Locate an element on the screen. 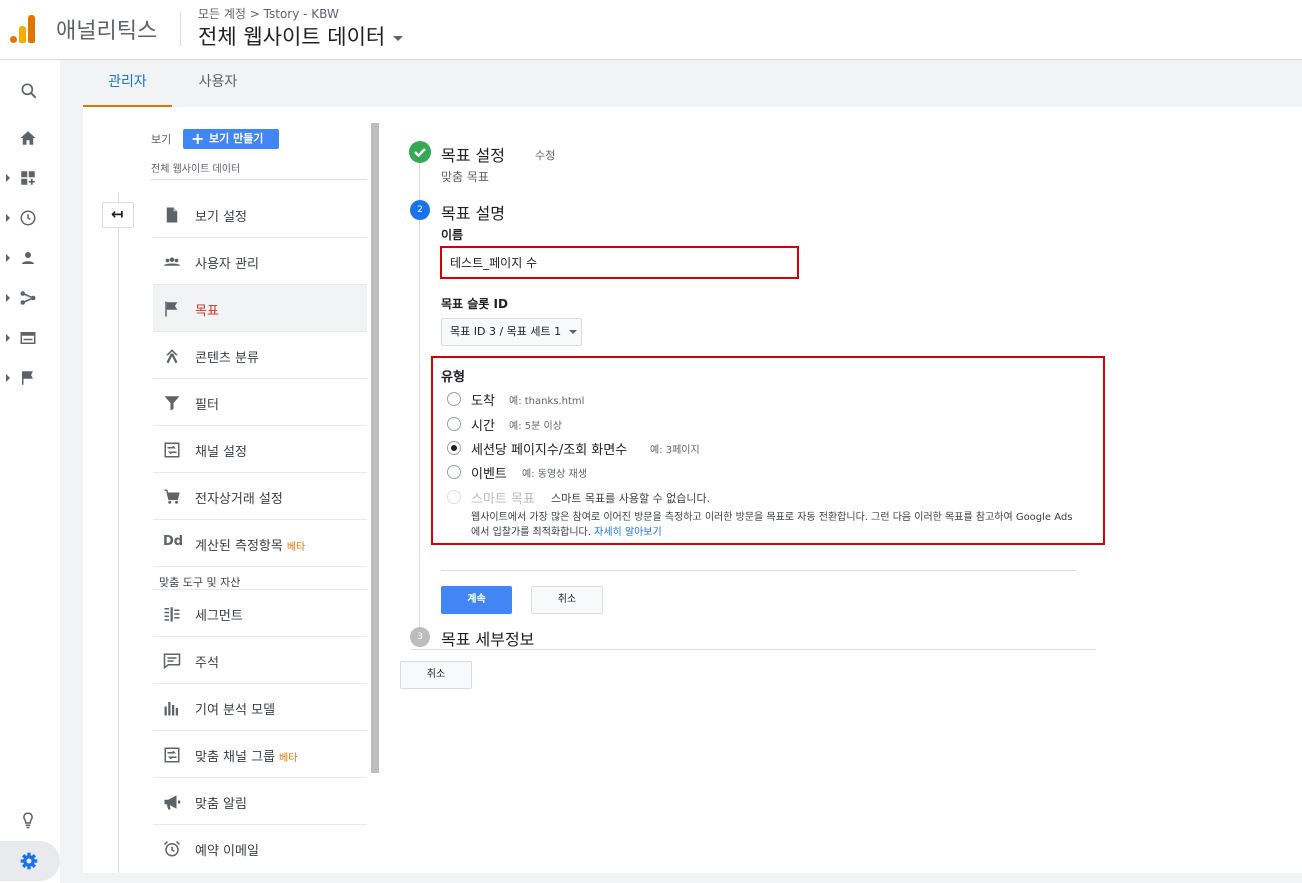 This screenshot has width=1302, height=883. tree-line is located at coordinates (118, 532).